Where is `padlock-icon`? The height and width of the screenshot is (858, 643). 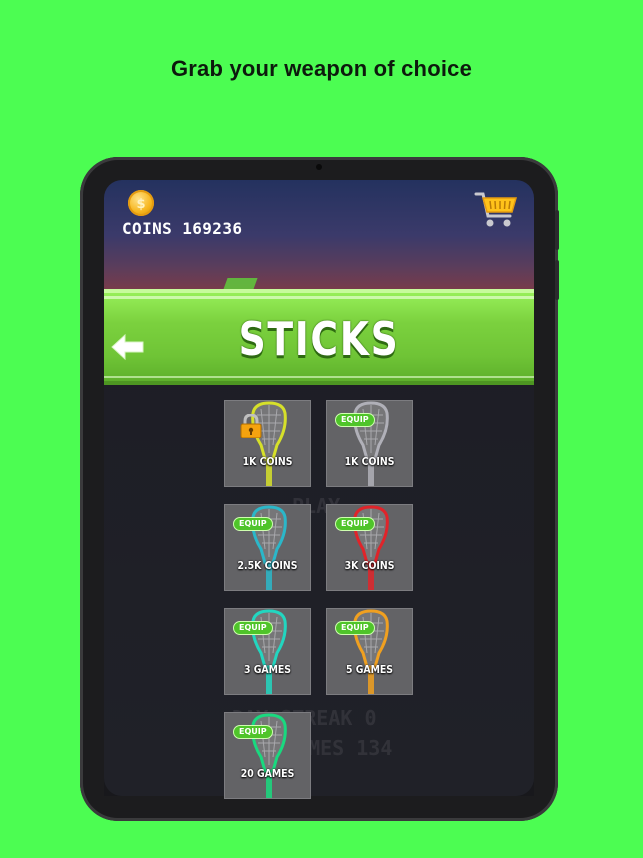 padlock-icon is located at coordinates (251, 426).